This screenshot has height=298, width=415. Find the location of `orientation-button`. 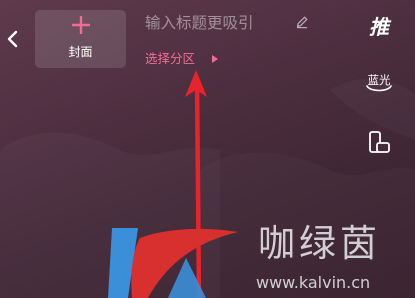

orientation-button is located at coordinates (379, 143).